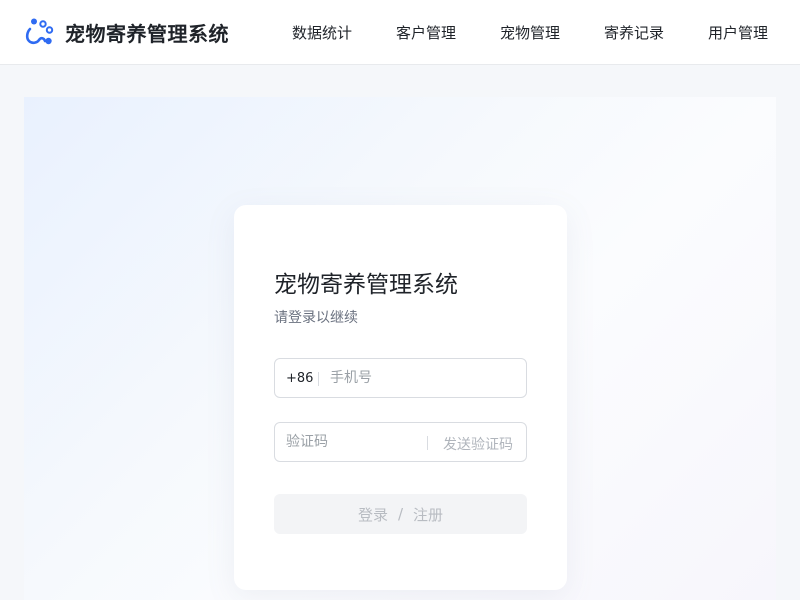 This screenshot has height=600, width=800. I want to click on nav-item-customers: 客户管理, so click(426, 32).